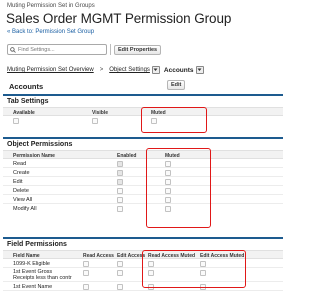  I want to click on table-row: Read, so click(143, 163).